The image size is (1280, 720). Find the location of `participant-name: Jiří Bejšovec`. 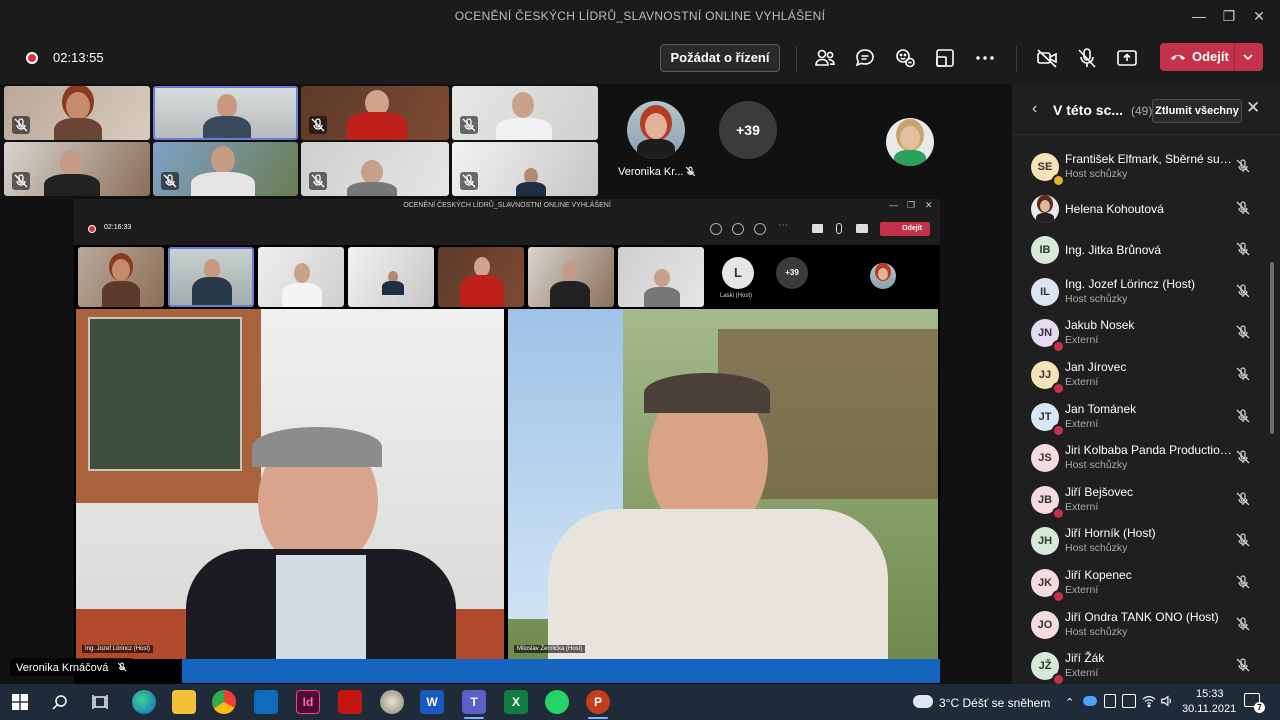

participant-name: Jiří Bejšovec is located at coordinates (1099, 491).